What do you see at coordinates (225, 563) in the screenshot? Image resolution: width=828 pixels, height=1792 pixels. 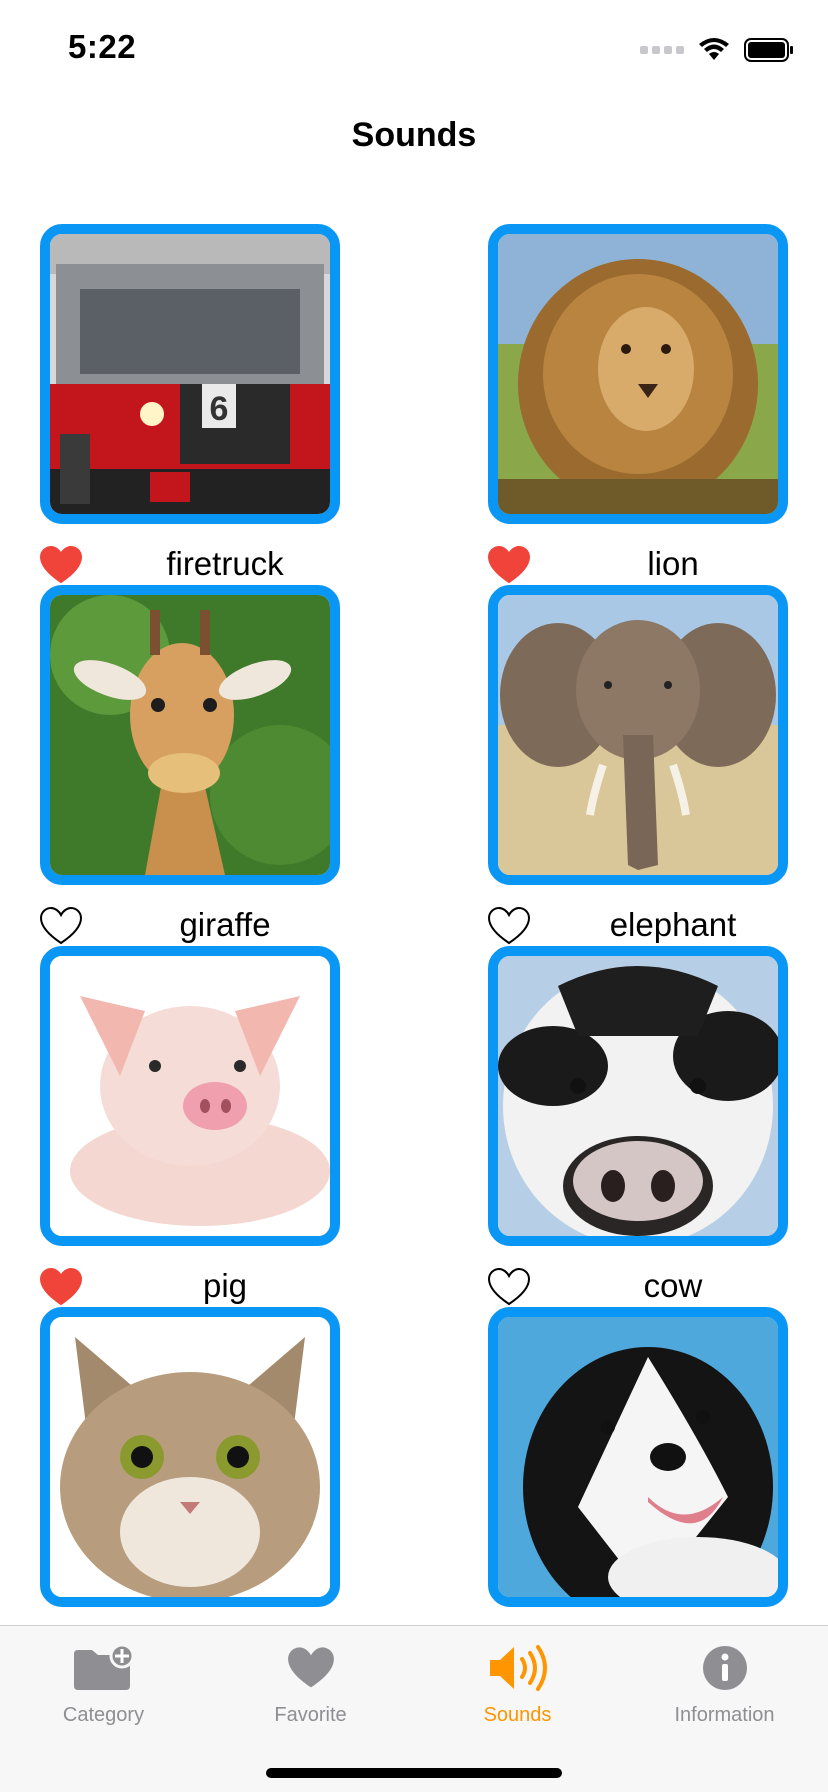 I see `sound-label: firetruck` at bounding box center [225, 563].